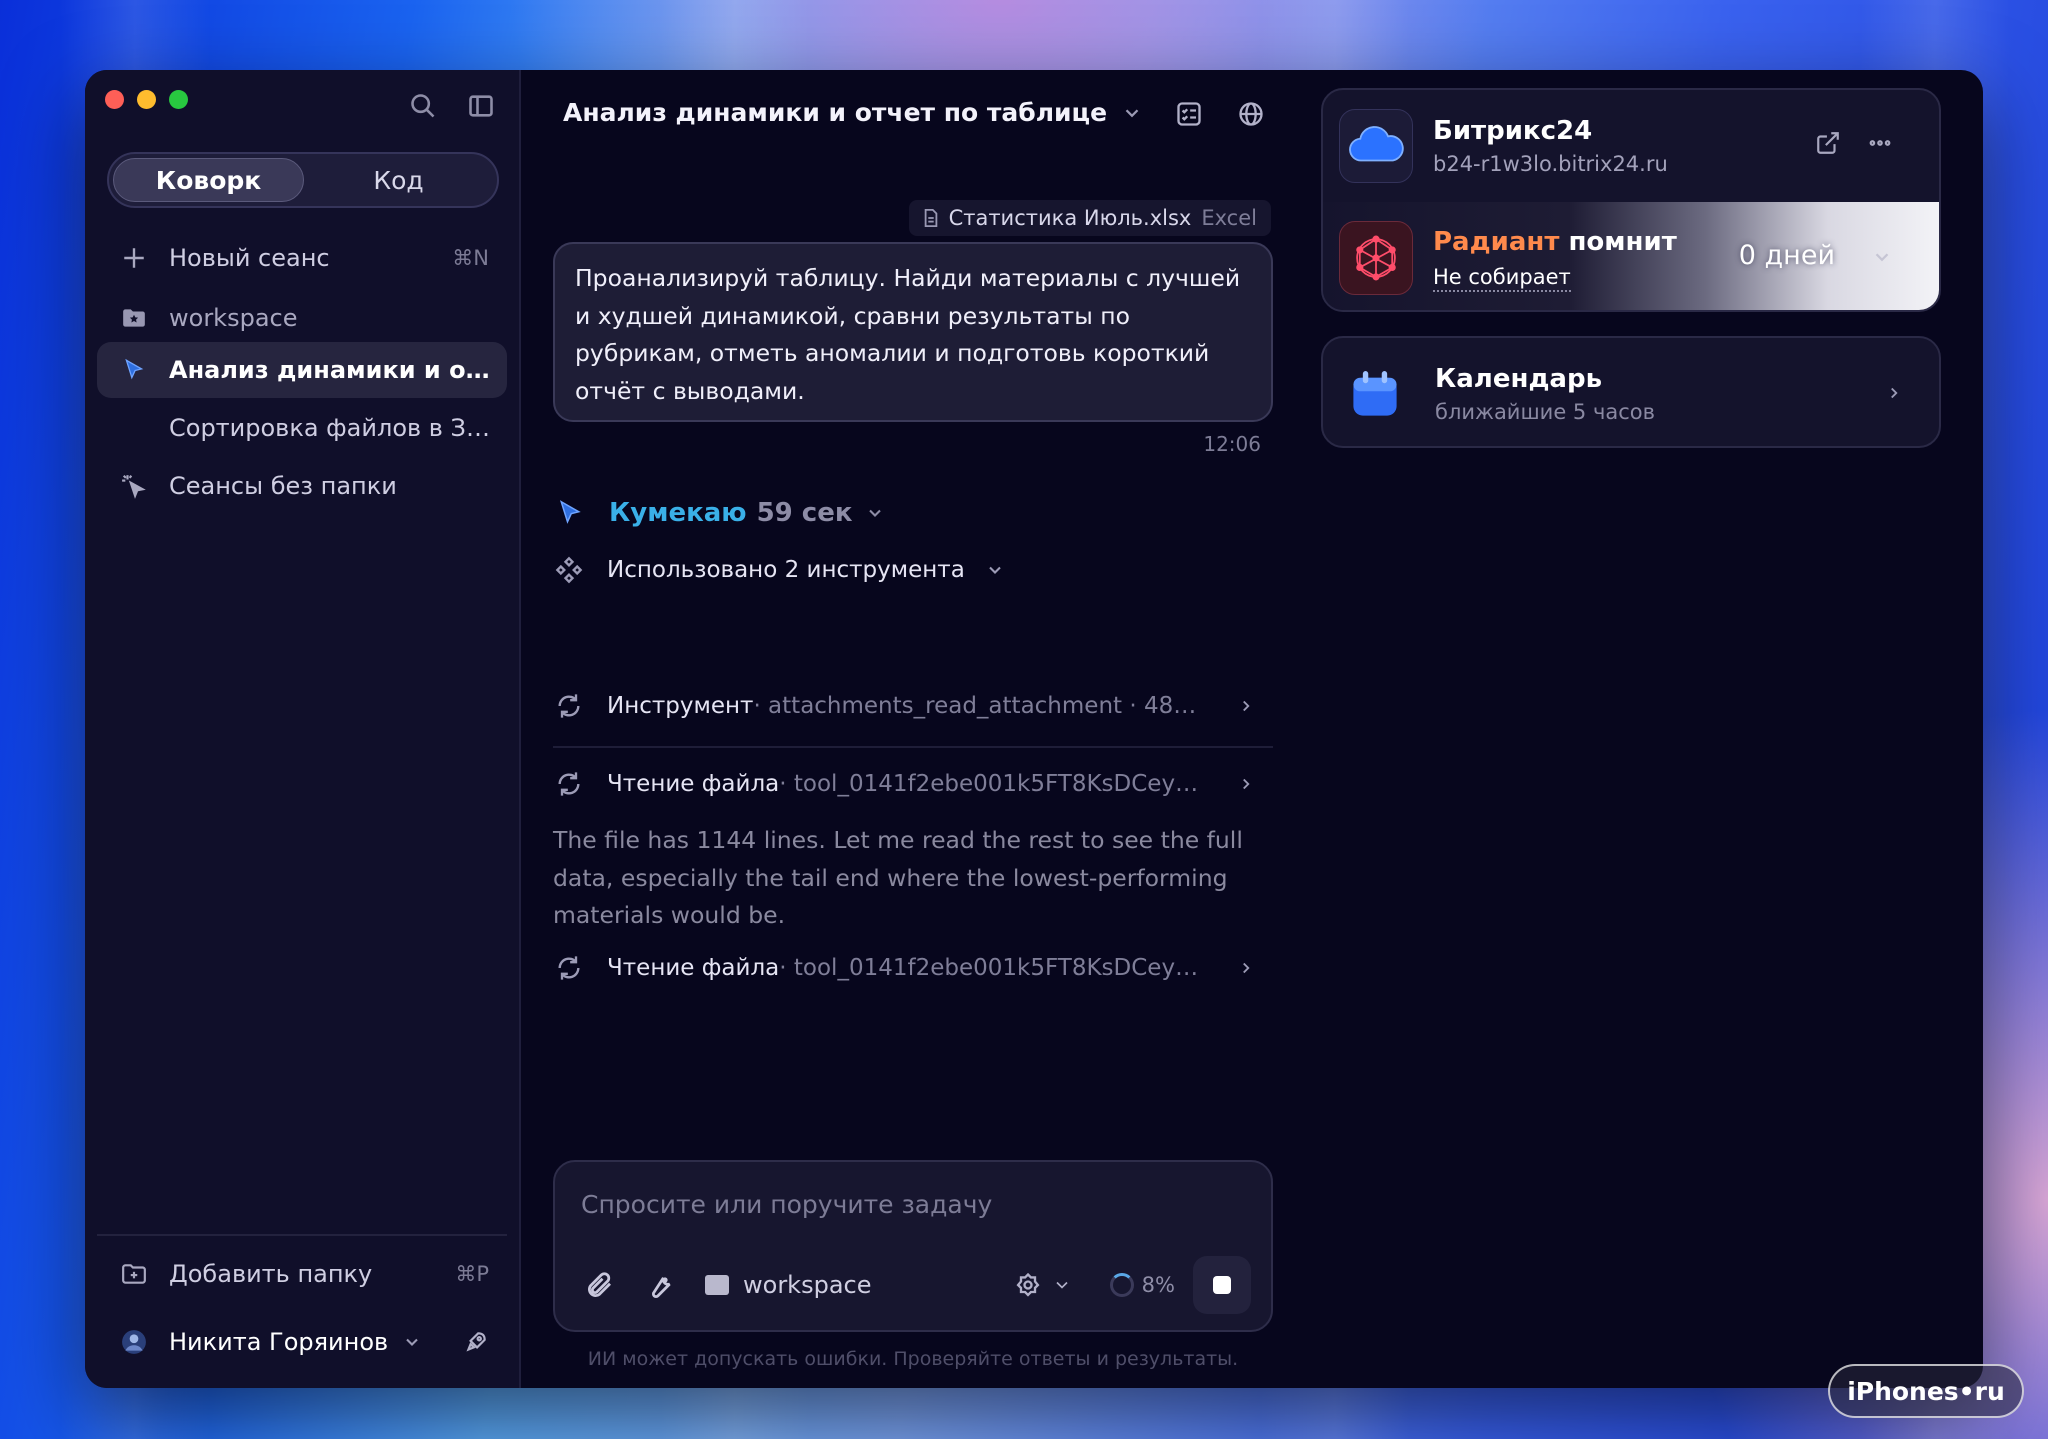  Describe the element at coordinates (678, 513) in the screenshot. I see `thinking-label: Кумекаю` at that location.